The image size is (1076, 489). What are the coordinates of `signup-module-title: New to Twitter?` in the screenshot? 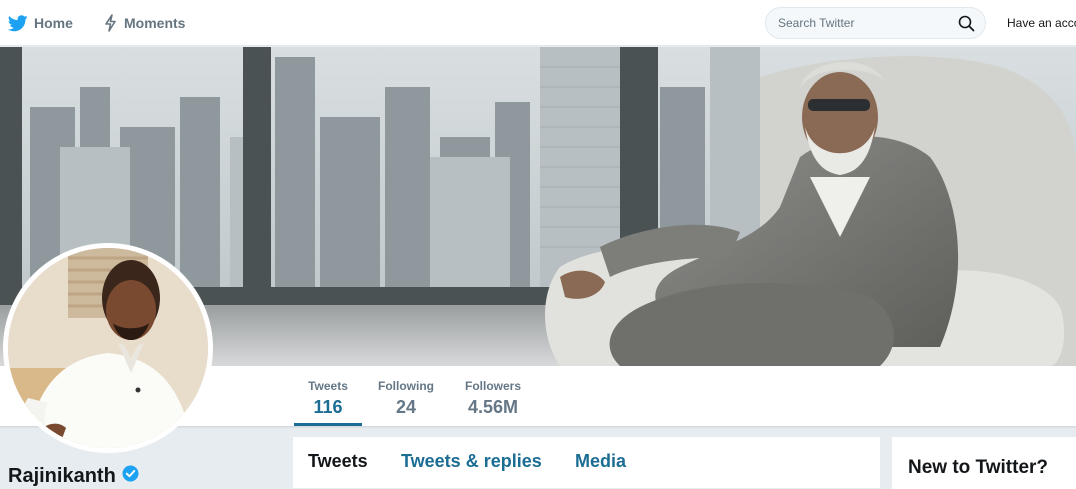 It's located at (978, 467).